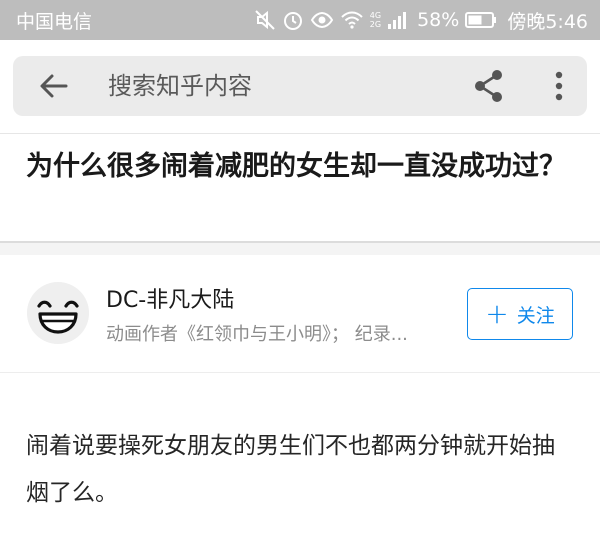 This screenshot has width=600, height=556. Describe the element at coordinates (438, 20) in the screenshot. I see `battery-percent: 58%` at that location.